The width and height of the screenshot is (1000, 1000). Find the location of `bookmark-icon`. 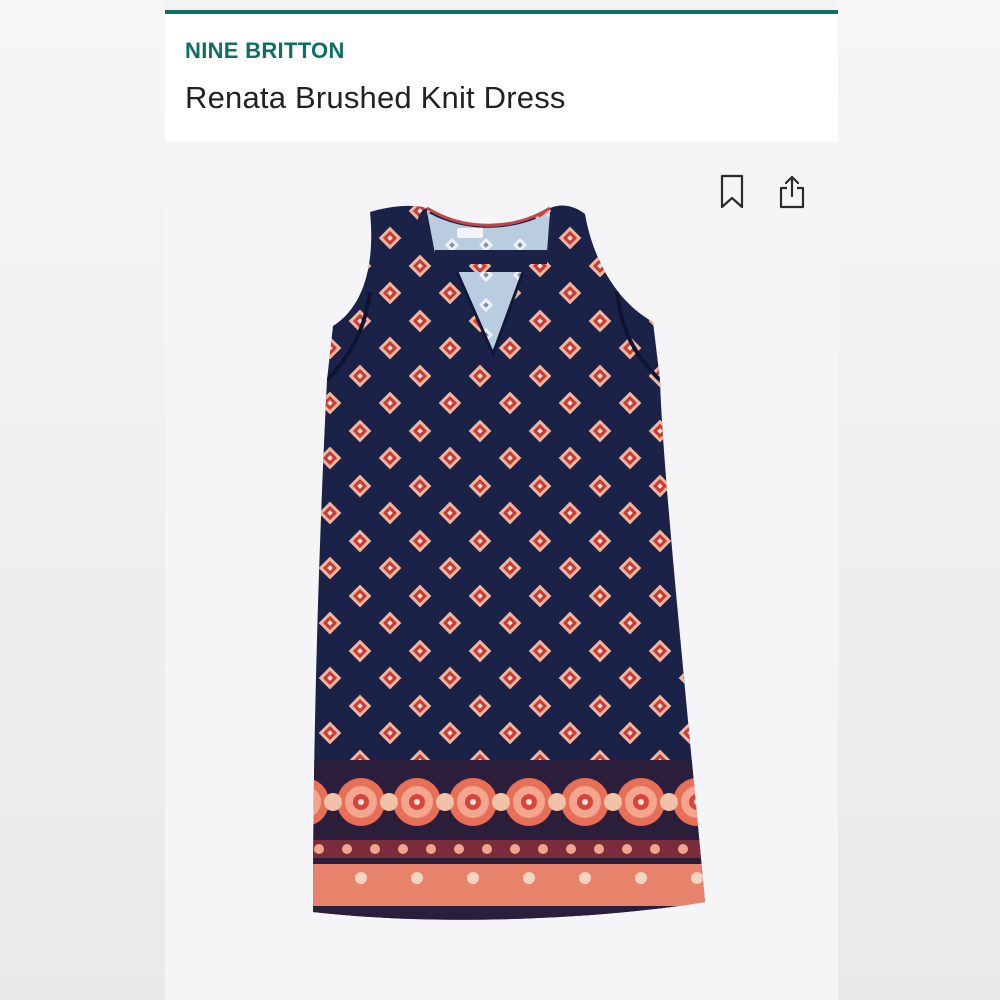

bookmark-icon is located at coordinates (732, 191).